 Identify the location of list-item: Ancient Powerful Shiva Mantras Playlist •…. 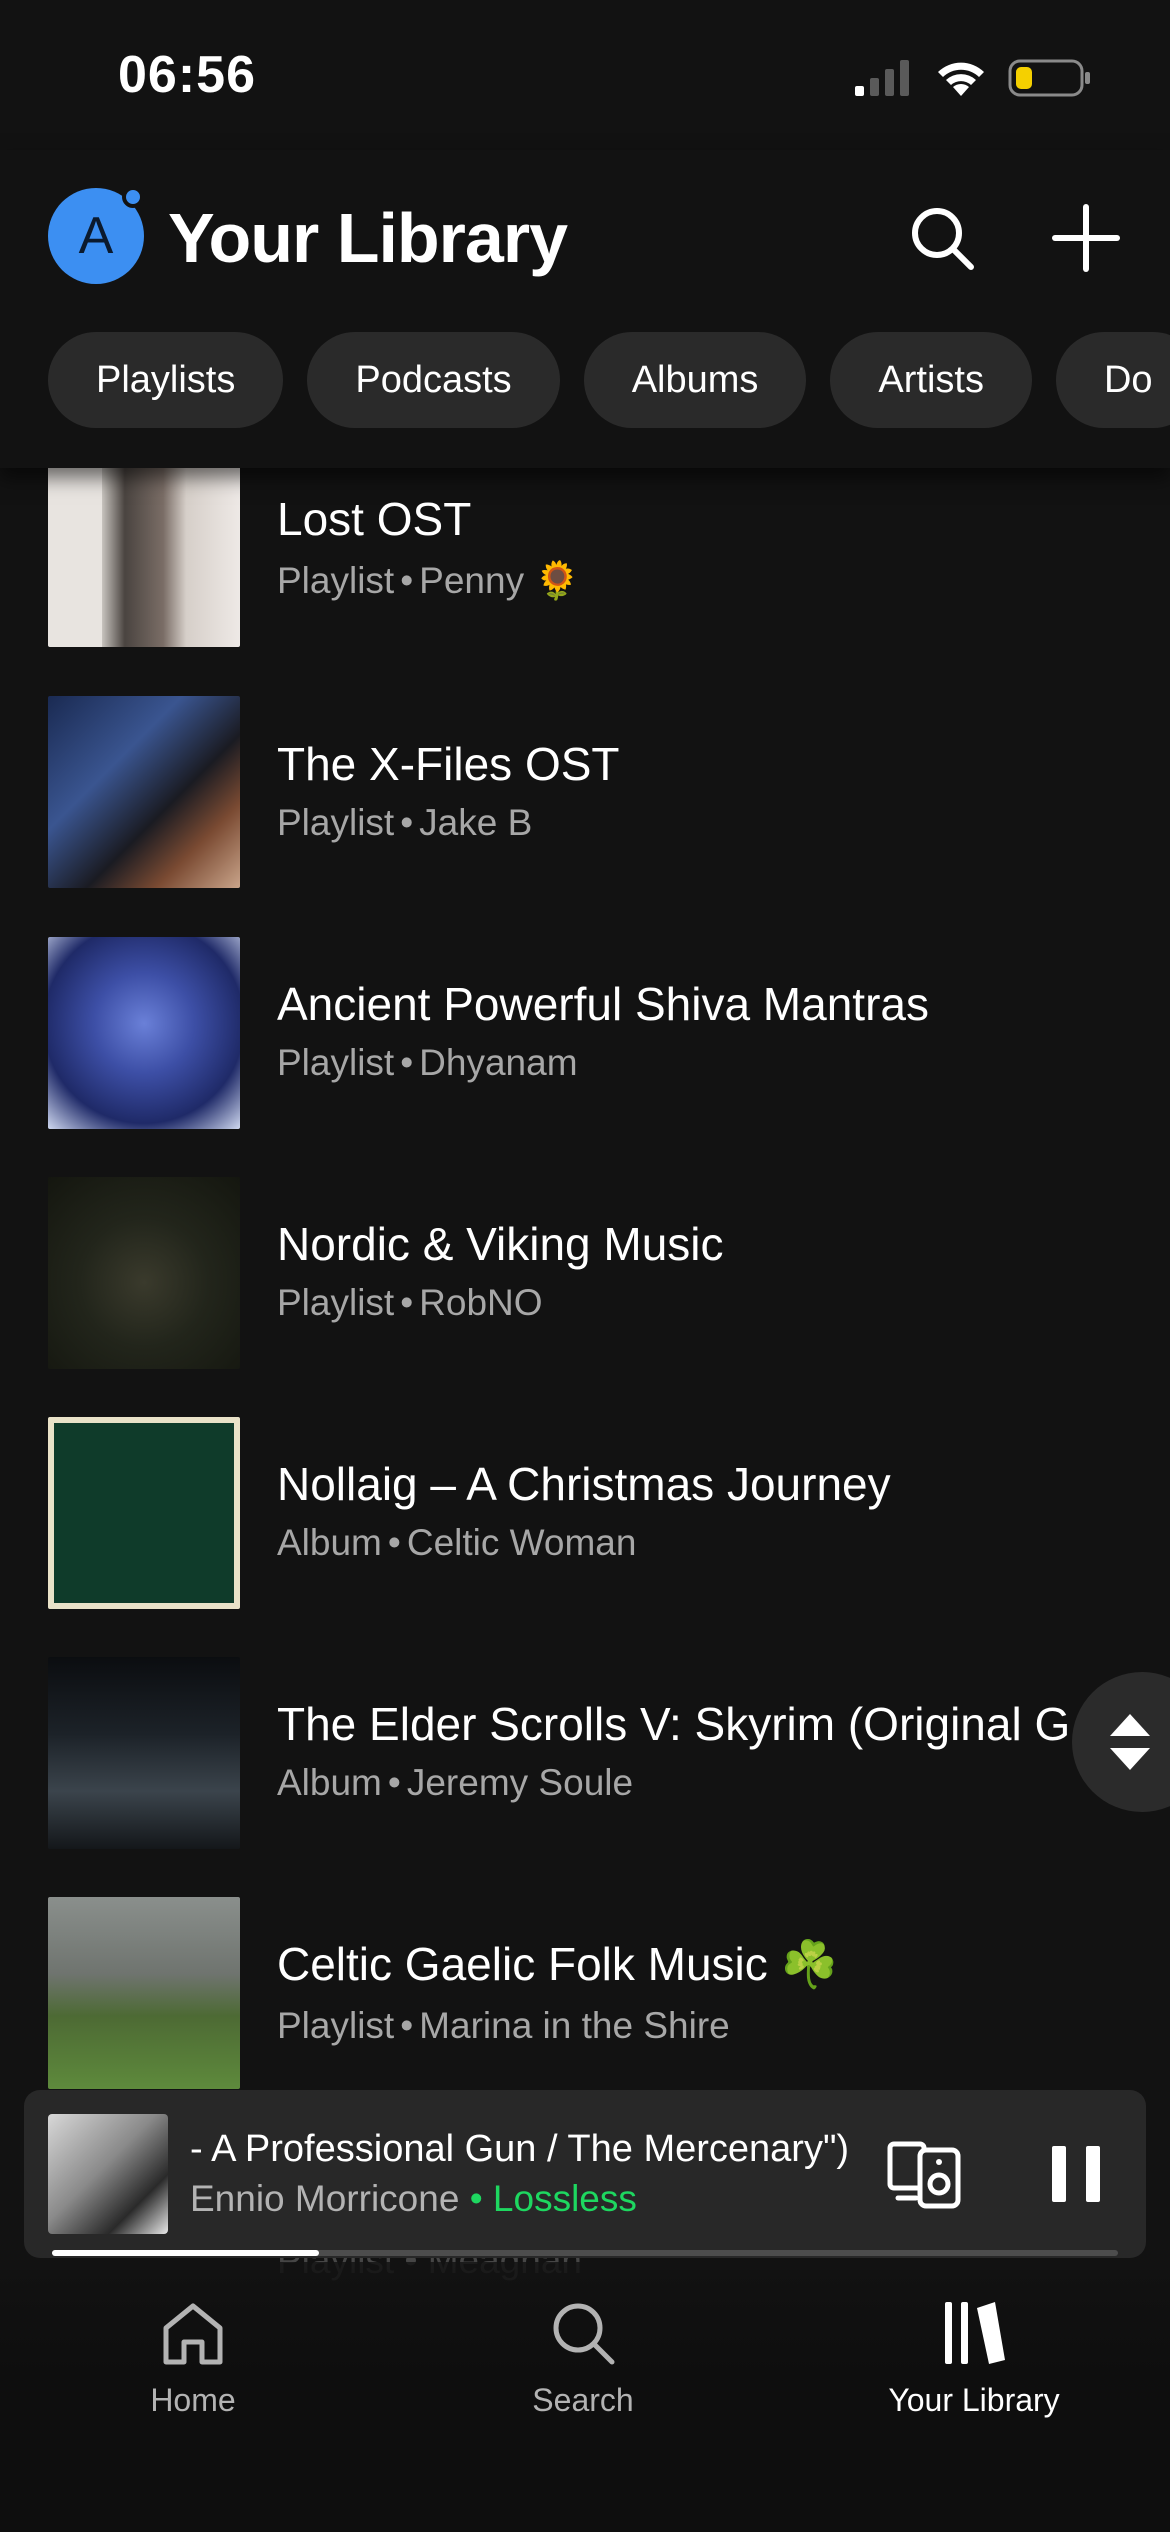
(585, 1037).